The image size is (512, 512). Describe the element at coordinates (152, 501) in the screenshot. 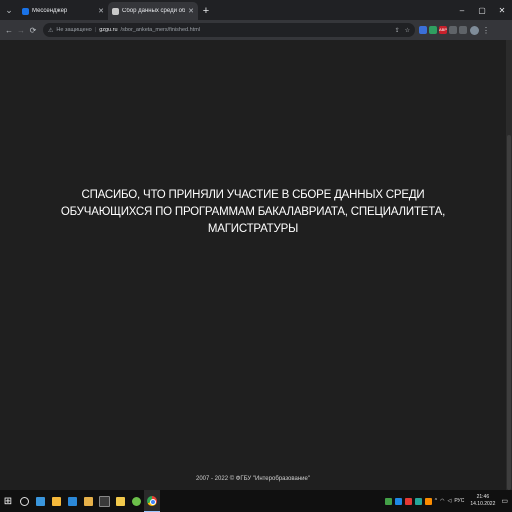

I see `chrome-taskbar-icon` at that location.